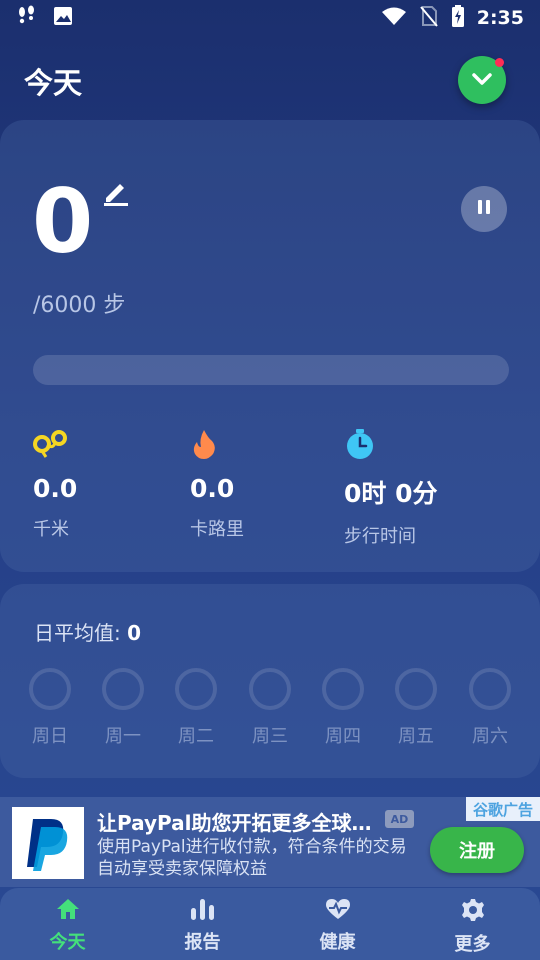 This screenshot has height=960, width=540. What do you see at coordinates (217, 444) in the screenshot?
I see `flame-icon` at bounding box center [217, 444].